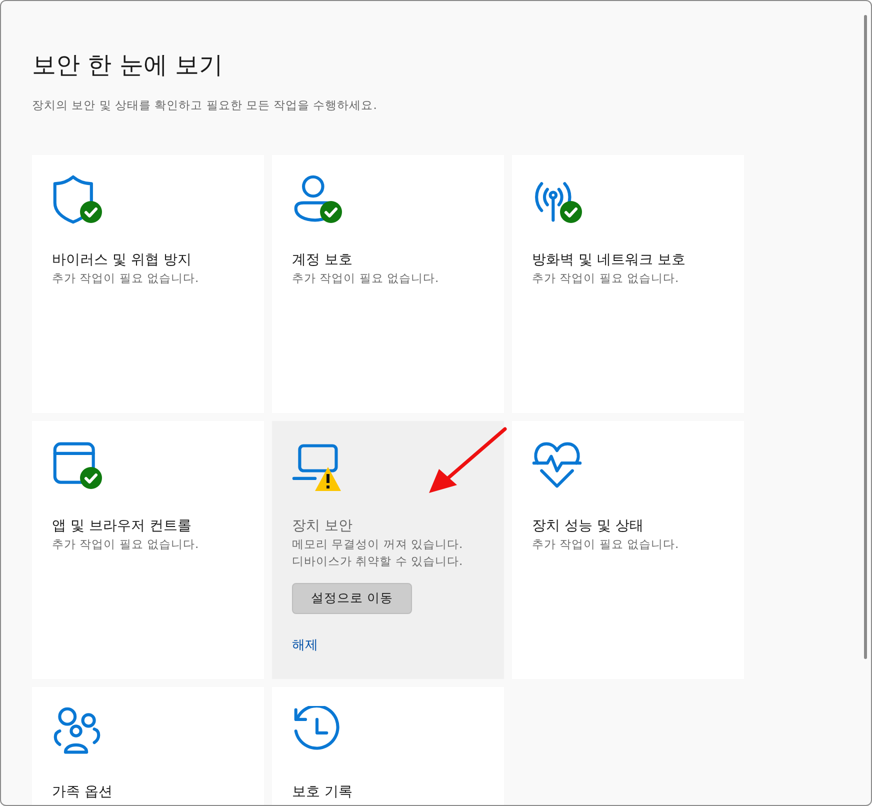  What do you see at coordinates (322, 260) in the screenshot?
I see `card-title: 계정 보호` at bounding box center [322, 260].